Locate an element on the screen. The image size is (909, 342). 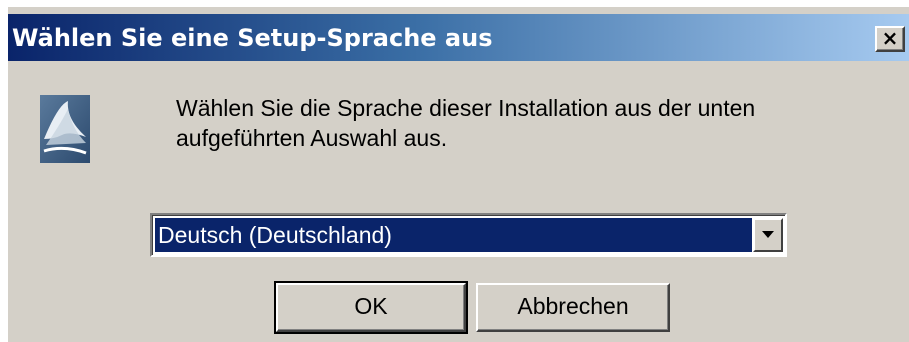
chevron-down-icon is located at coordinates (768, 234).